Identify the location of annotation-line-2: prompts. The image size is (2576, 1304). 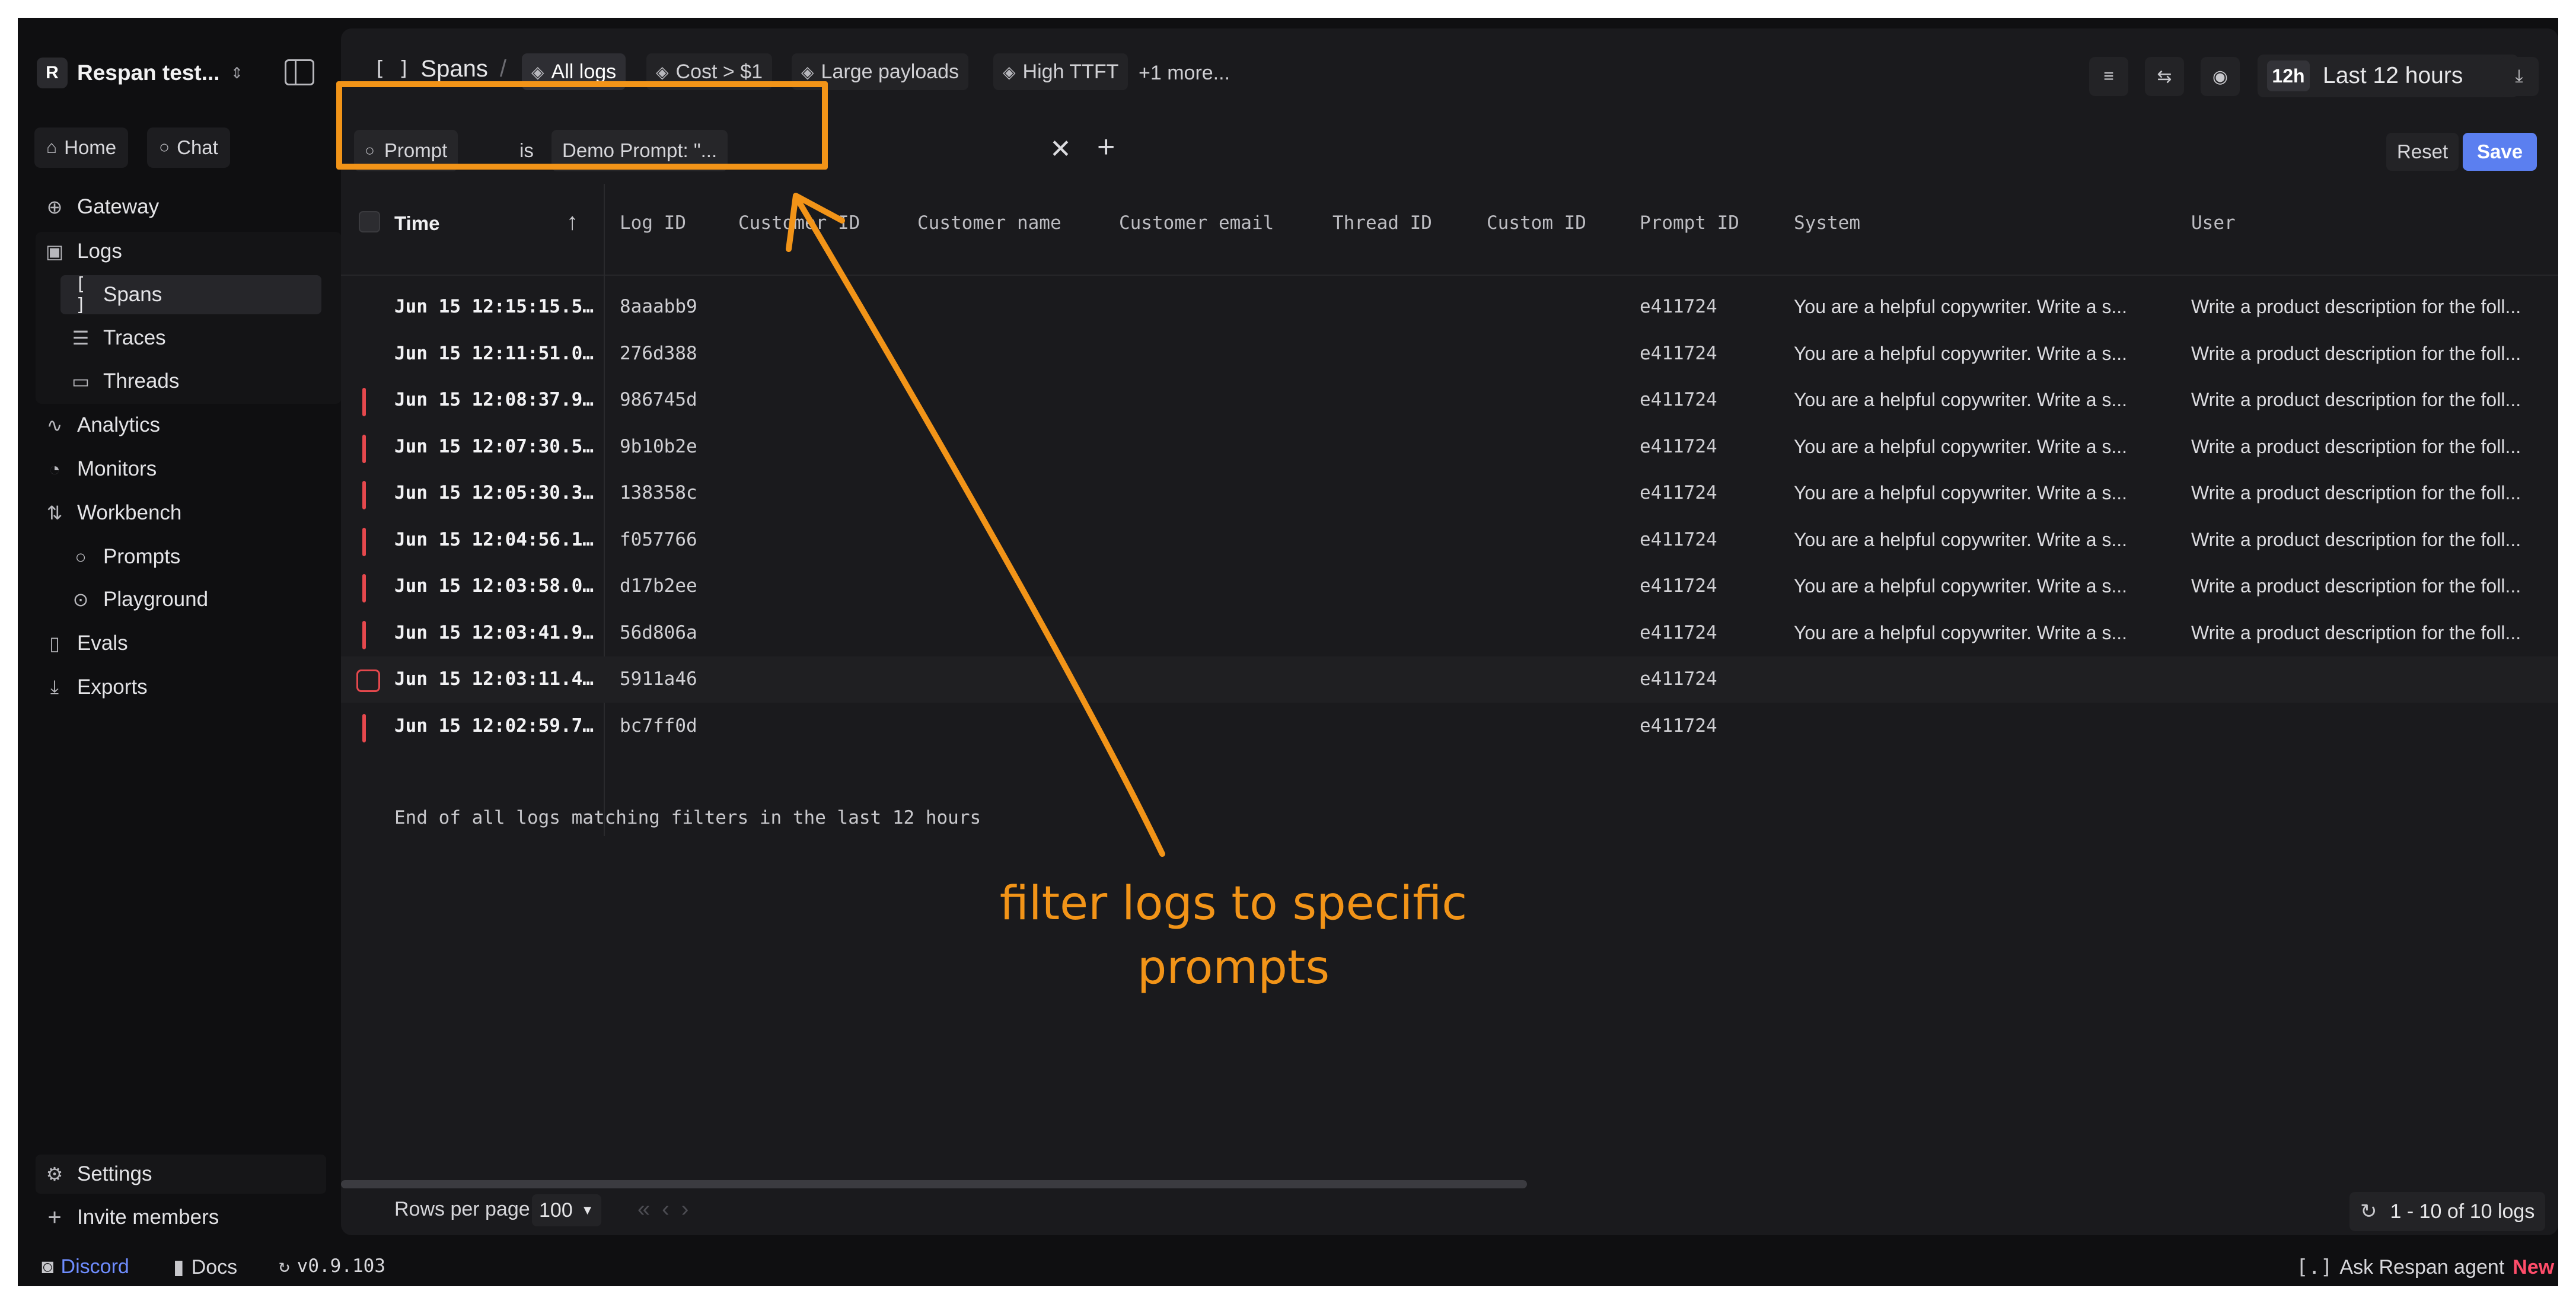
(1233, 967).